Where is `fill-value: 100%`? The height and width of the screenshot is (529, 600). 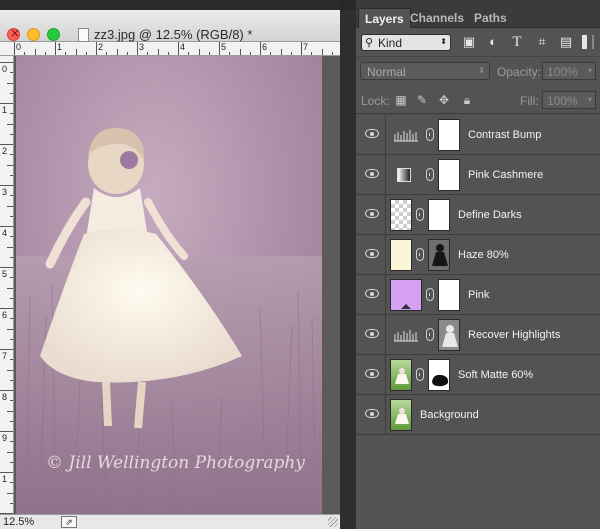 fill-value: 100% is located at coordinates (562, 101).